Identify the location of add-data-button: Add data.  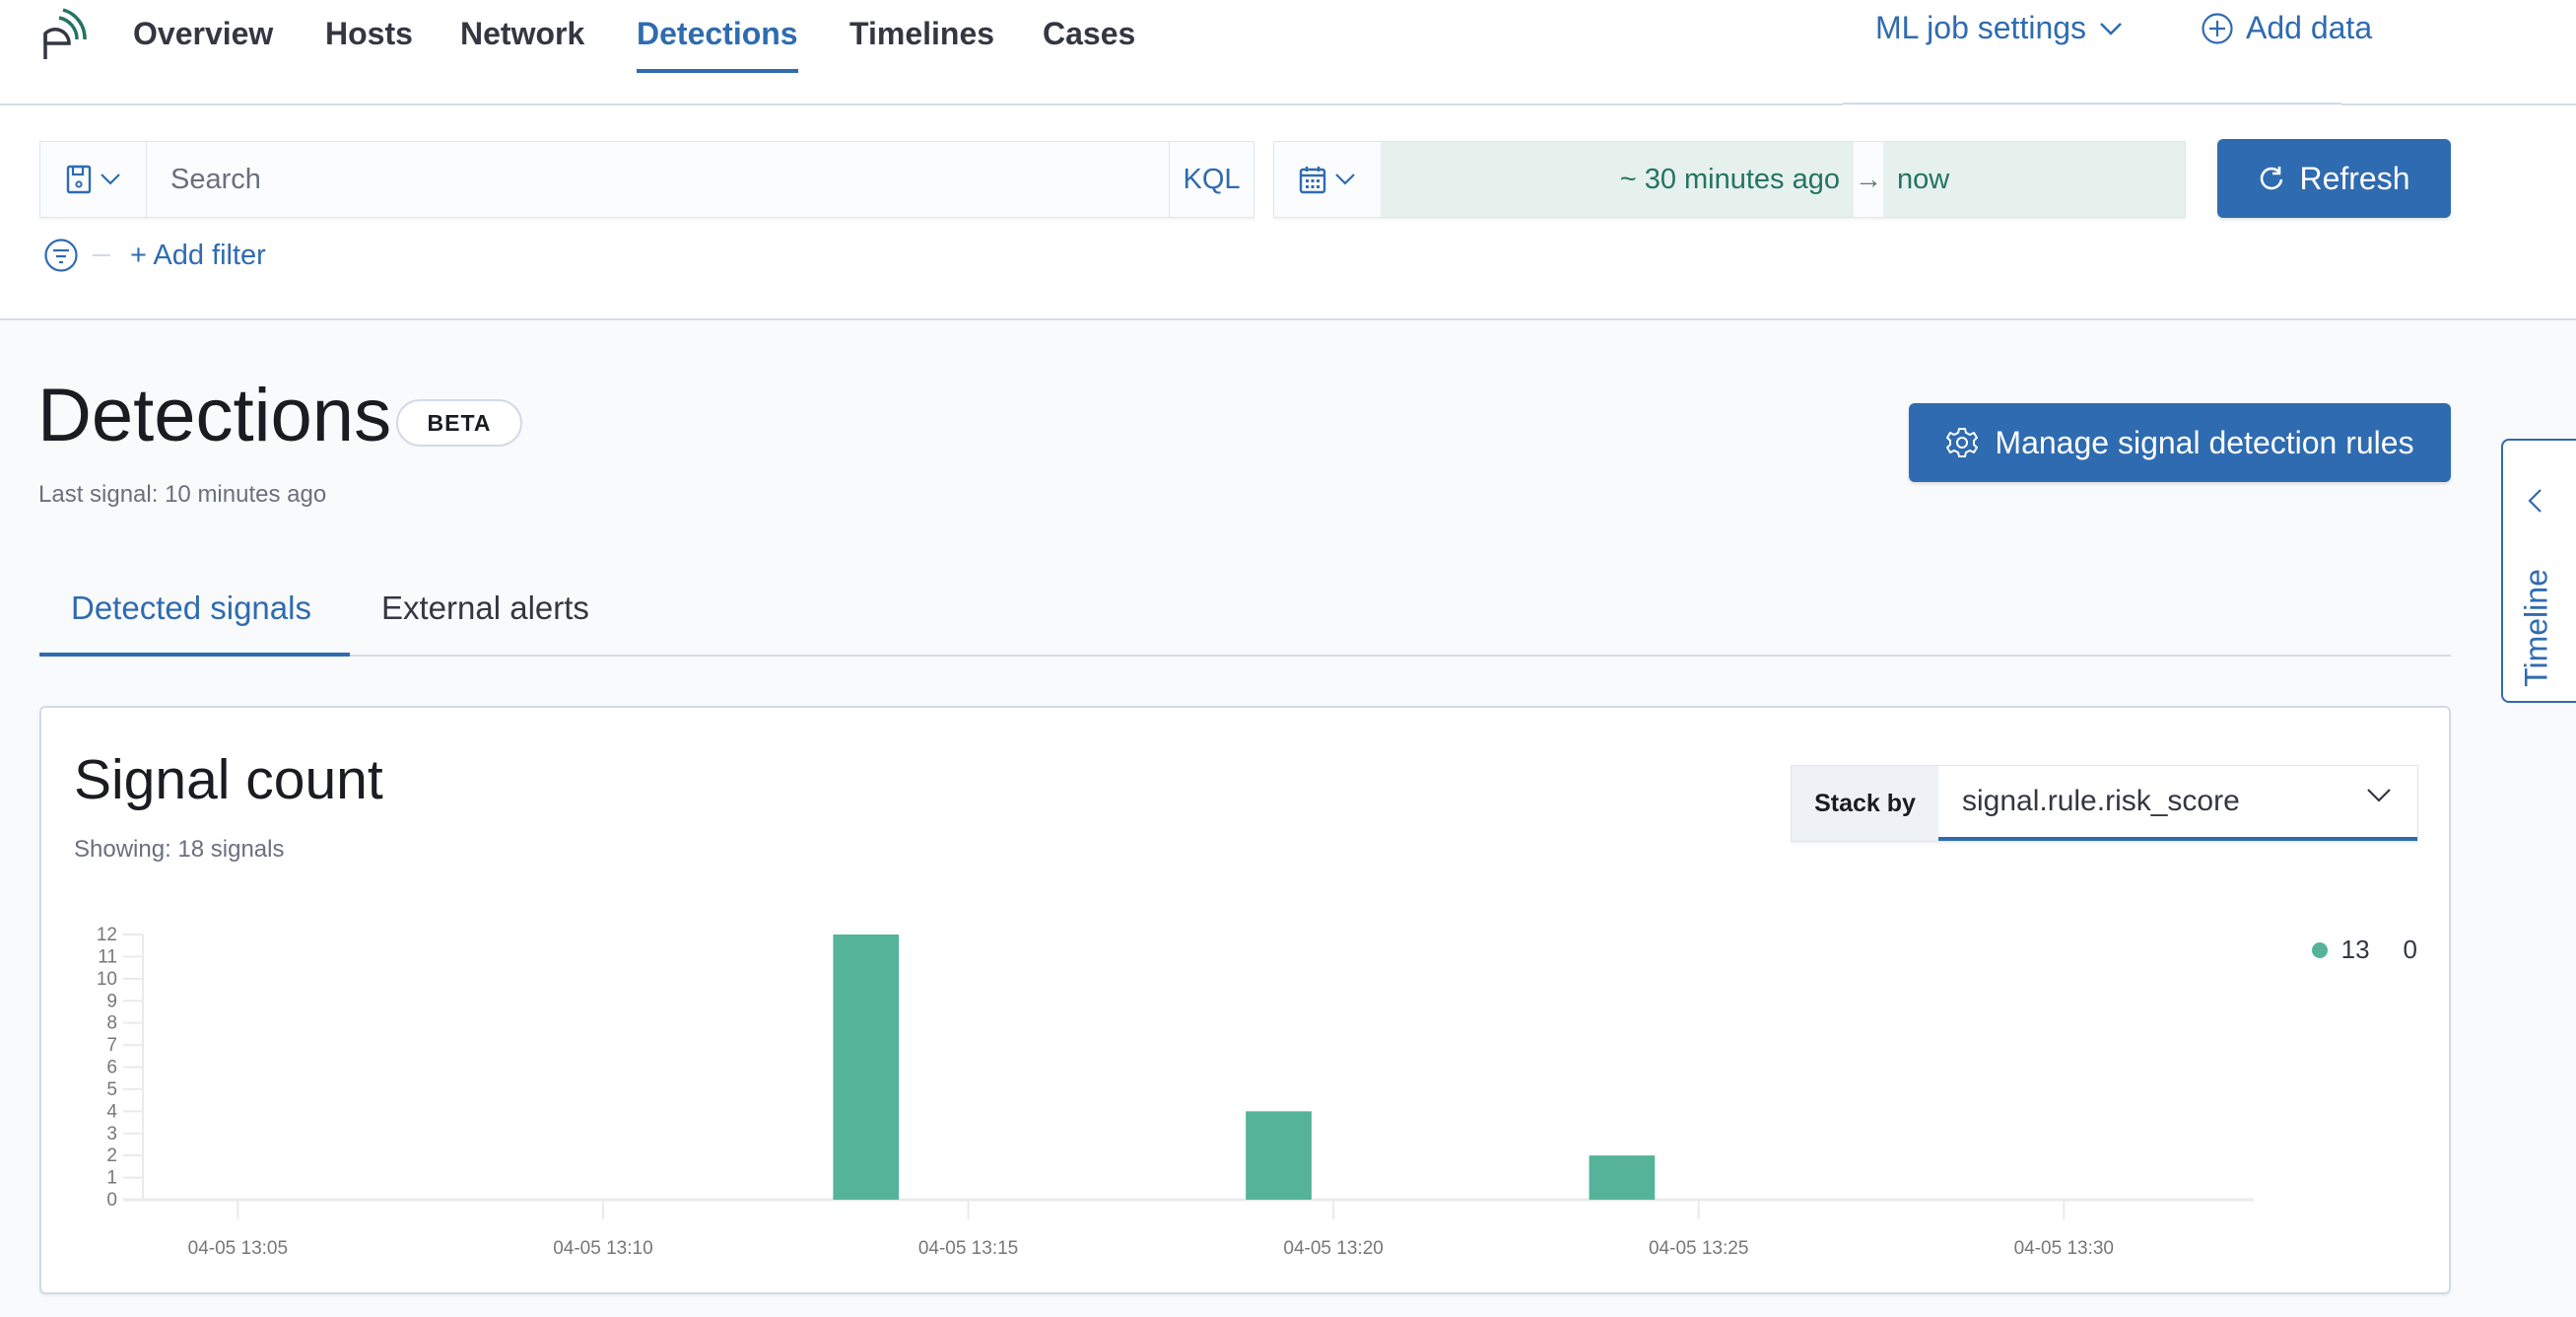
(2286, 28).